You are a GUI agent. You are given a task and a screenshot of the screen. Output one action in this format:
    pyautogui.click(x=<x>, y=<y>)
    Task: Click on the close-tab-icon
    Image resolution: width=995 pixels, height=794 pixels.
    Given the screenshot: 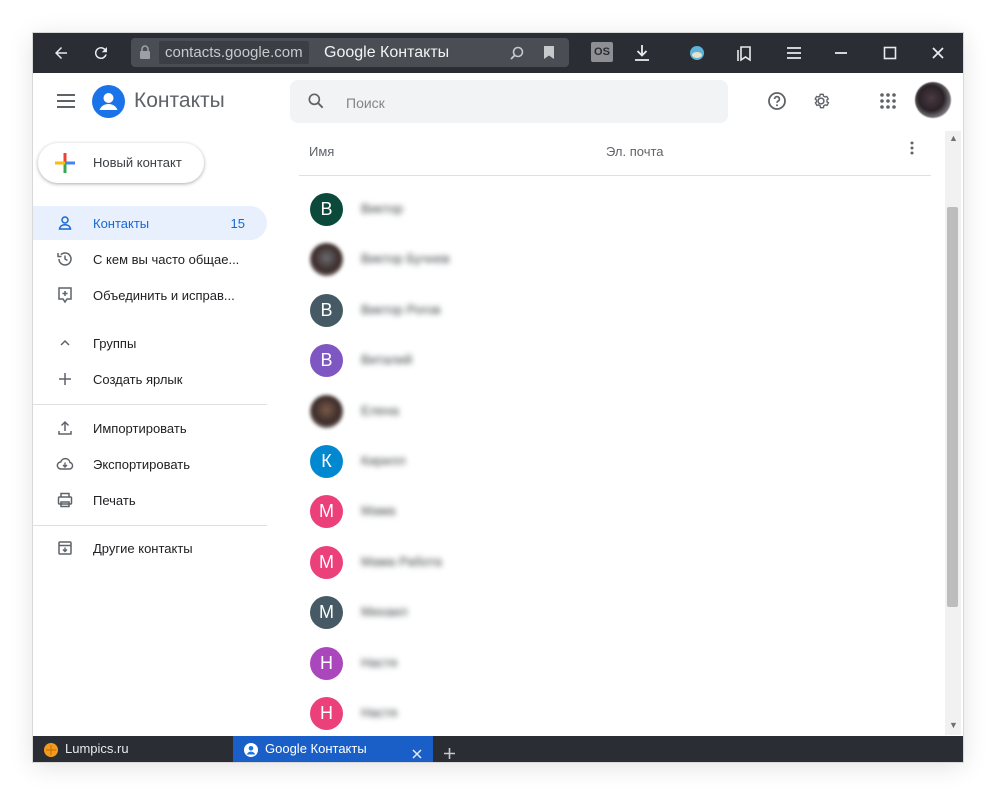 What is the action you would take?
    pyautogui.click(x=417, y=752)
    